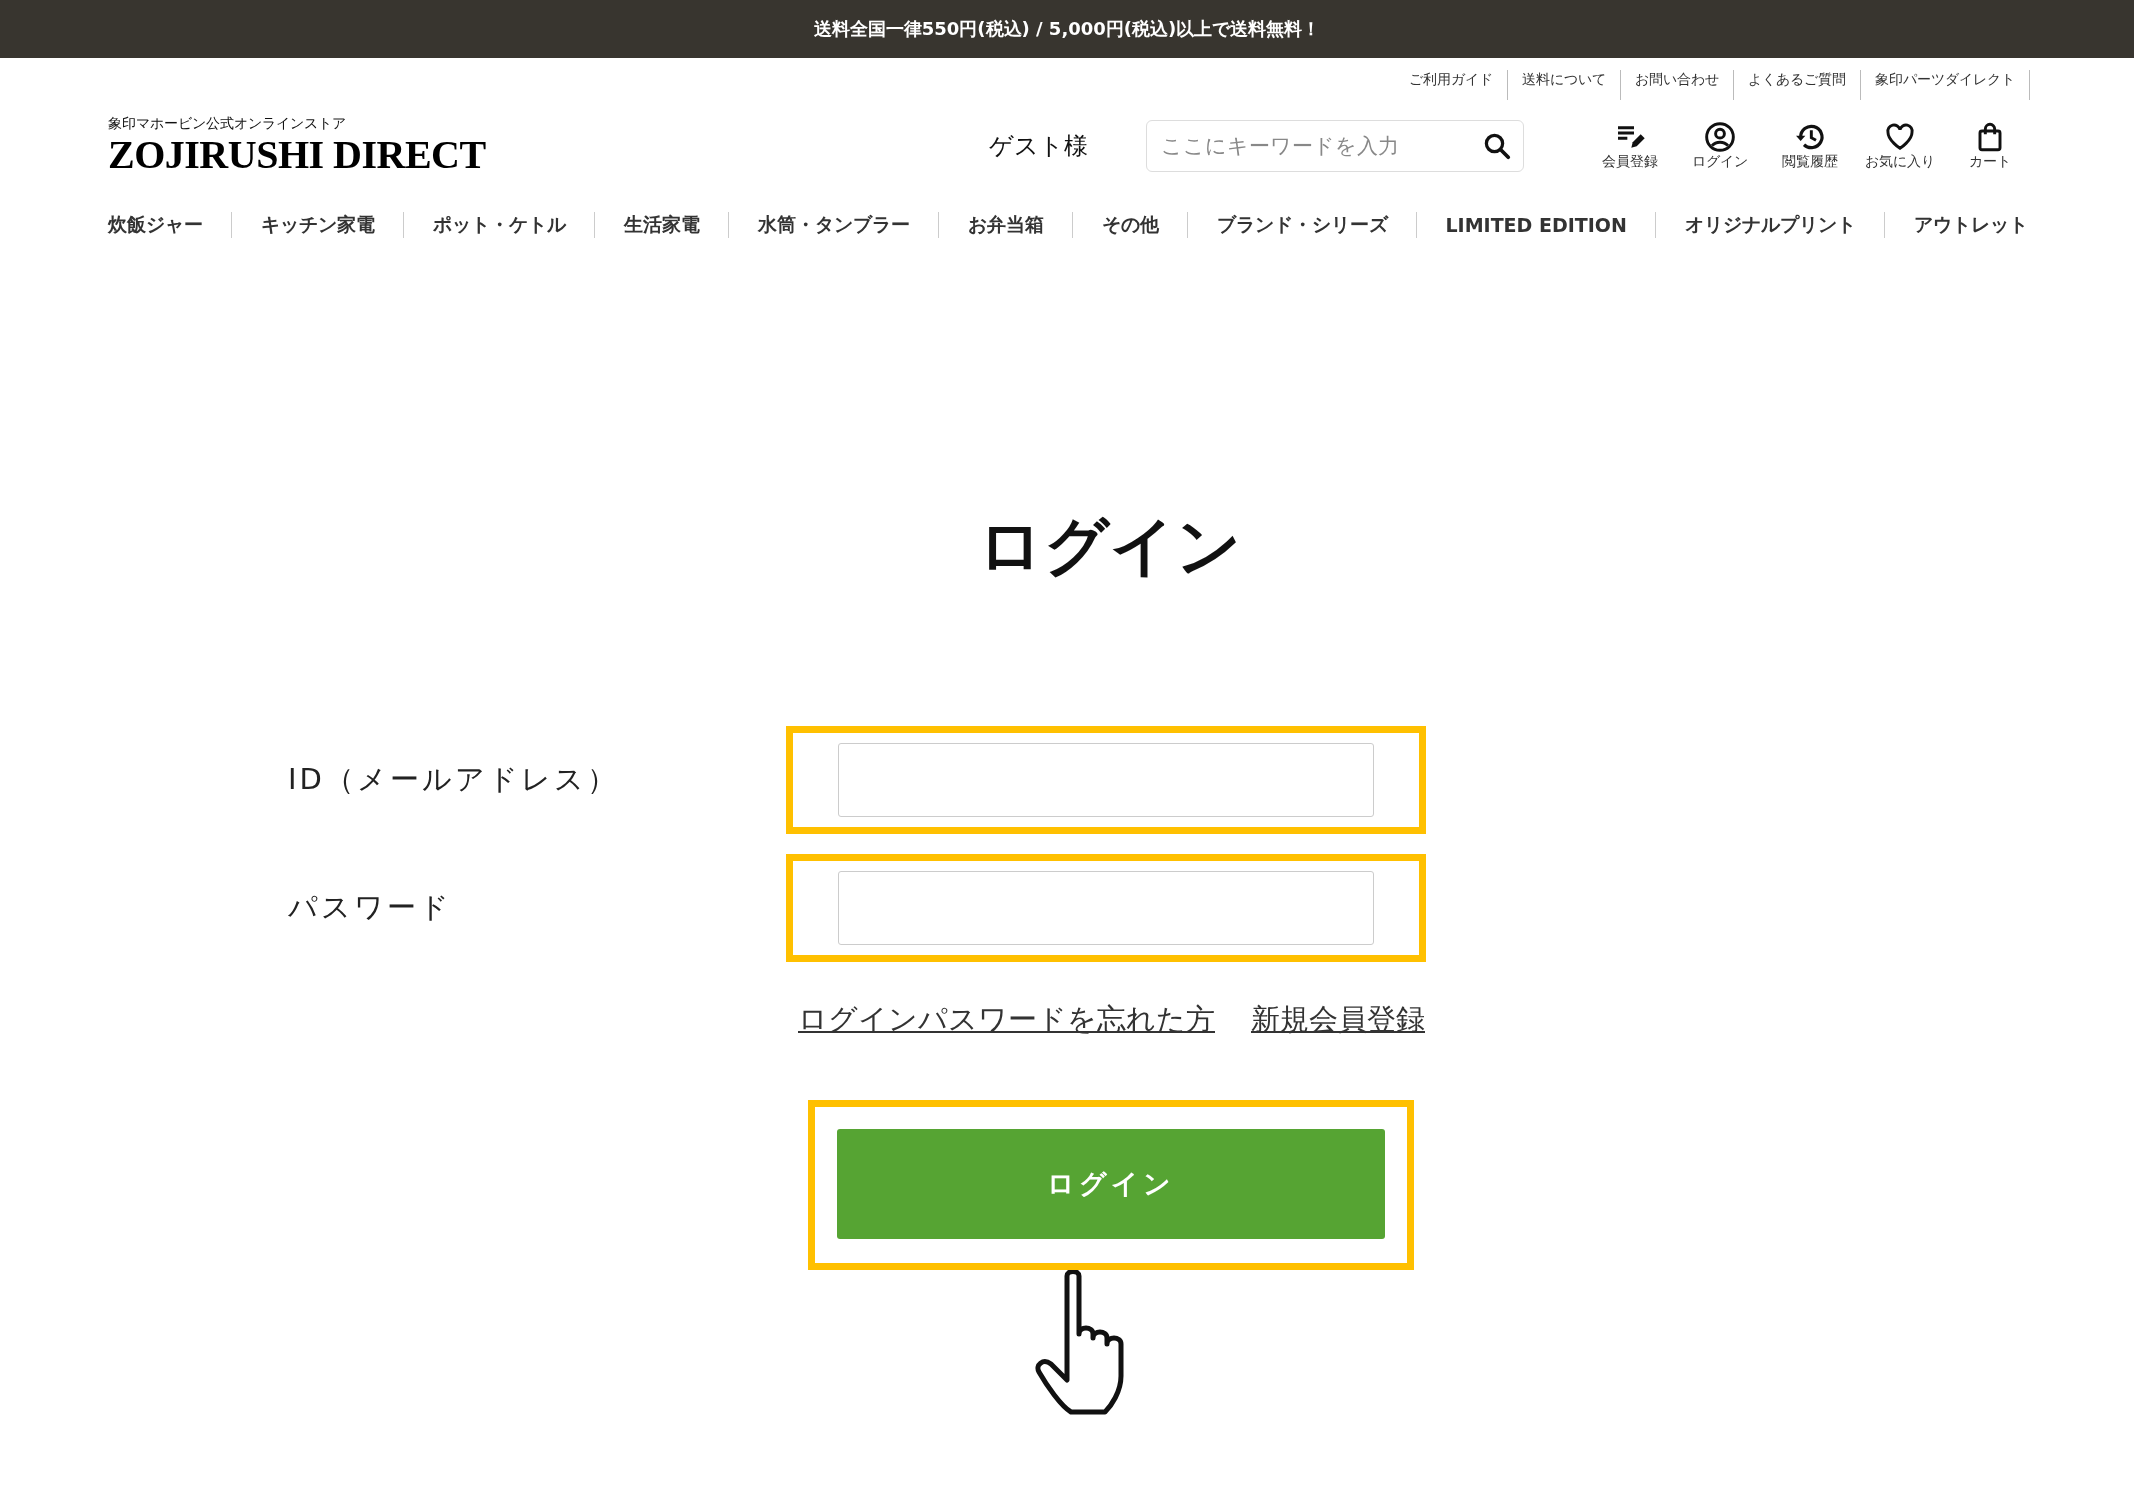 The width and height of the screenshot is (2134, 1493). I want to click on logo-tagline: 象印マホービン公式オンラインストア, so click(227, 124).